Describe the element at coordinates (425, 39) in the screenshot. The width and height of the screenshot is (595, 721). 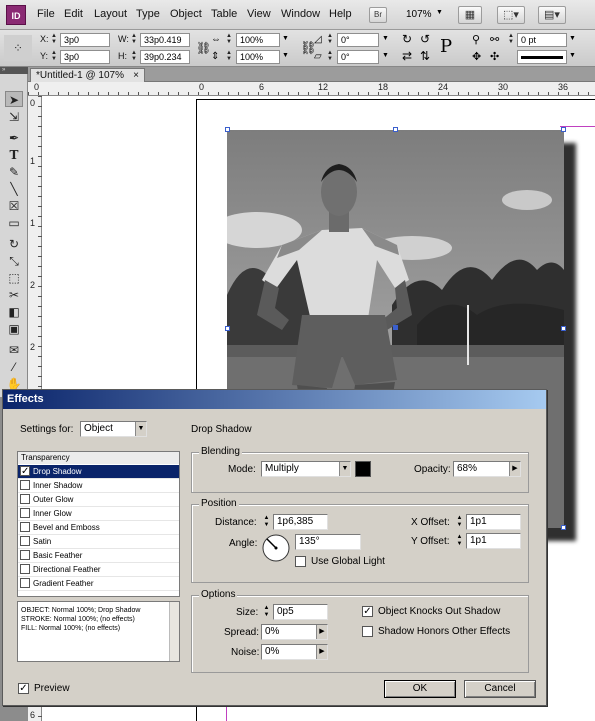
I see `rotate-ccw-icon: ↺` at that location.